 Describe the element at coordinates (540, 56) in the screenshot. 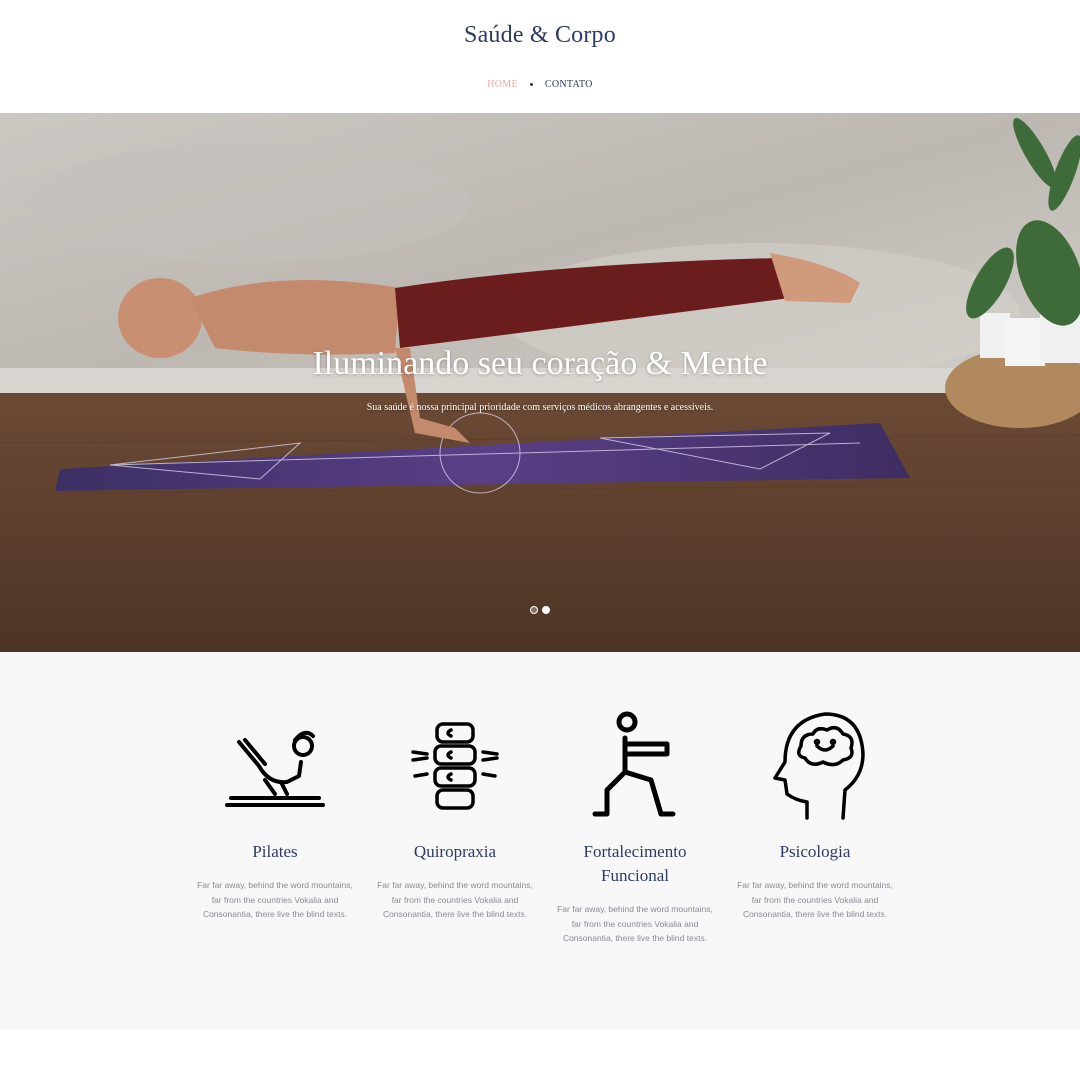

I see `site-header: Saúde & Corpo HOME CONTATO` at that location.